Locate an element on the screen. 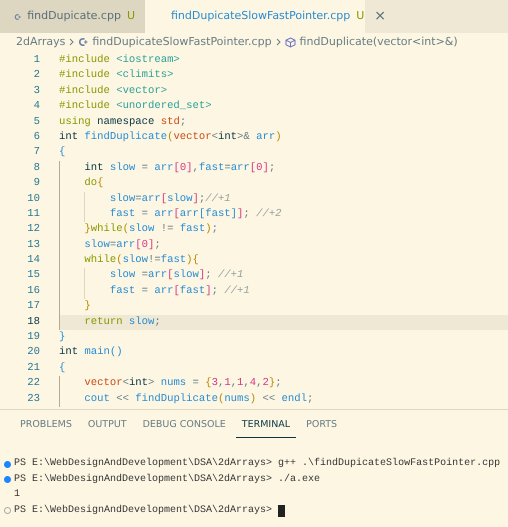 The height and width of the screenshot is (527, 508). terminal-line: PS E:\WebDesignAndDevelopment\DSA\2dArrays> is located at coordinates (143, 511).